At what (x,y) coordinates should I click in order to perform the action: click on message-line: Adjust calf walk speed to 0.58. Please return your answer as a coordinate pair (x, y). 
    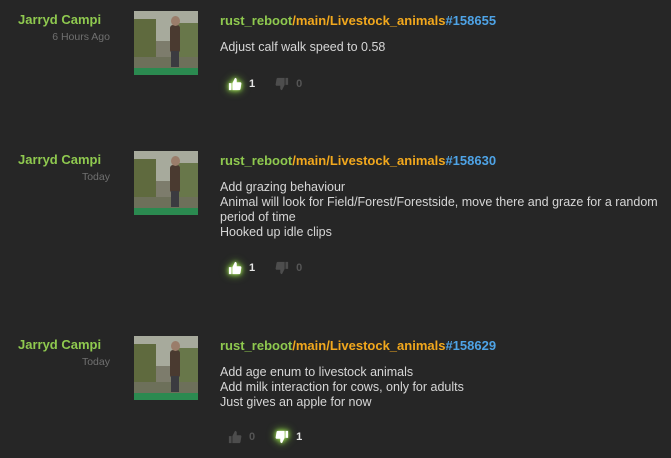
    Looking at the image, I should click on (303, 47).